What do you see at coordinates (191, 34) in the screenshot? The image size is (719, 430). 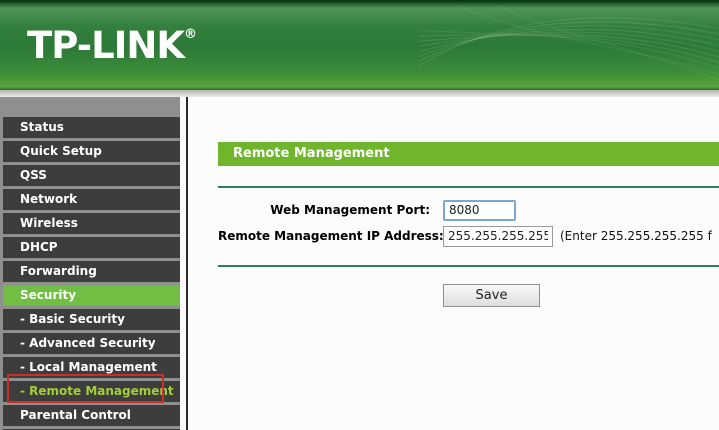 I see `registered-trademark: ®` at bounding box center [191, 34].